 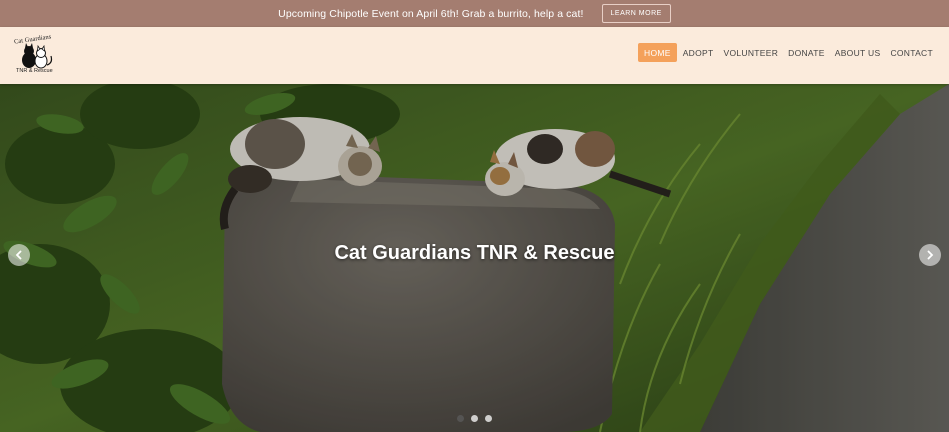 I want to click on chevron-left-icon, so click(x=18, y=255).